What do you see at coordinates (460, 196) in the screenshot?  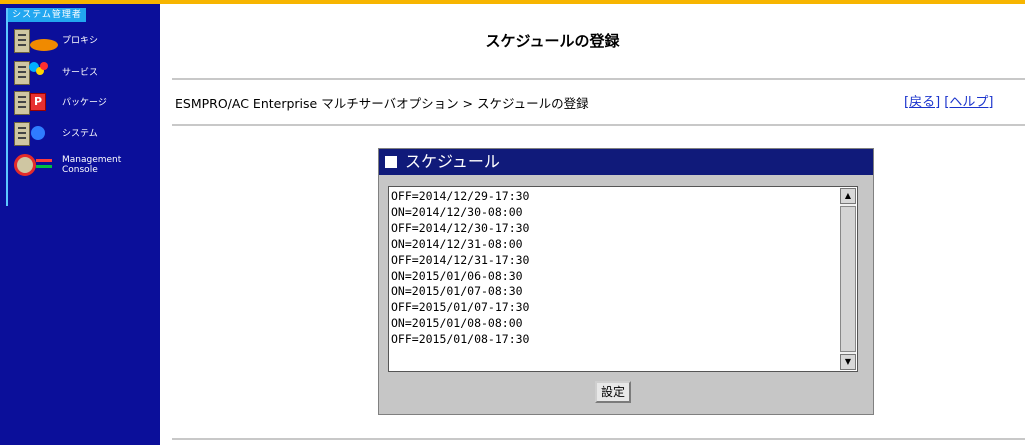 I see `schedule-entry: OFF=2014/12/29-17:30` at bounding box center [460, 196].